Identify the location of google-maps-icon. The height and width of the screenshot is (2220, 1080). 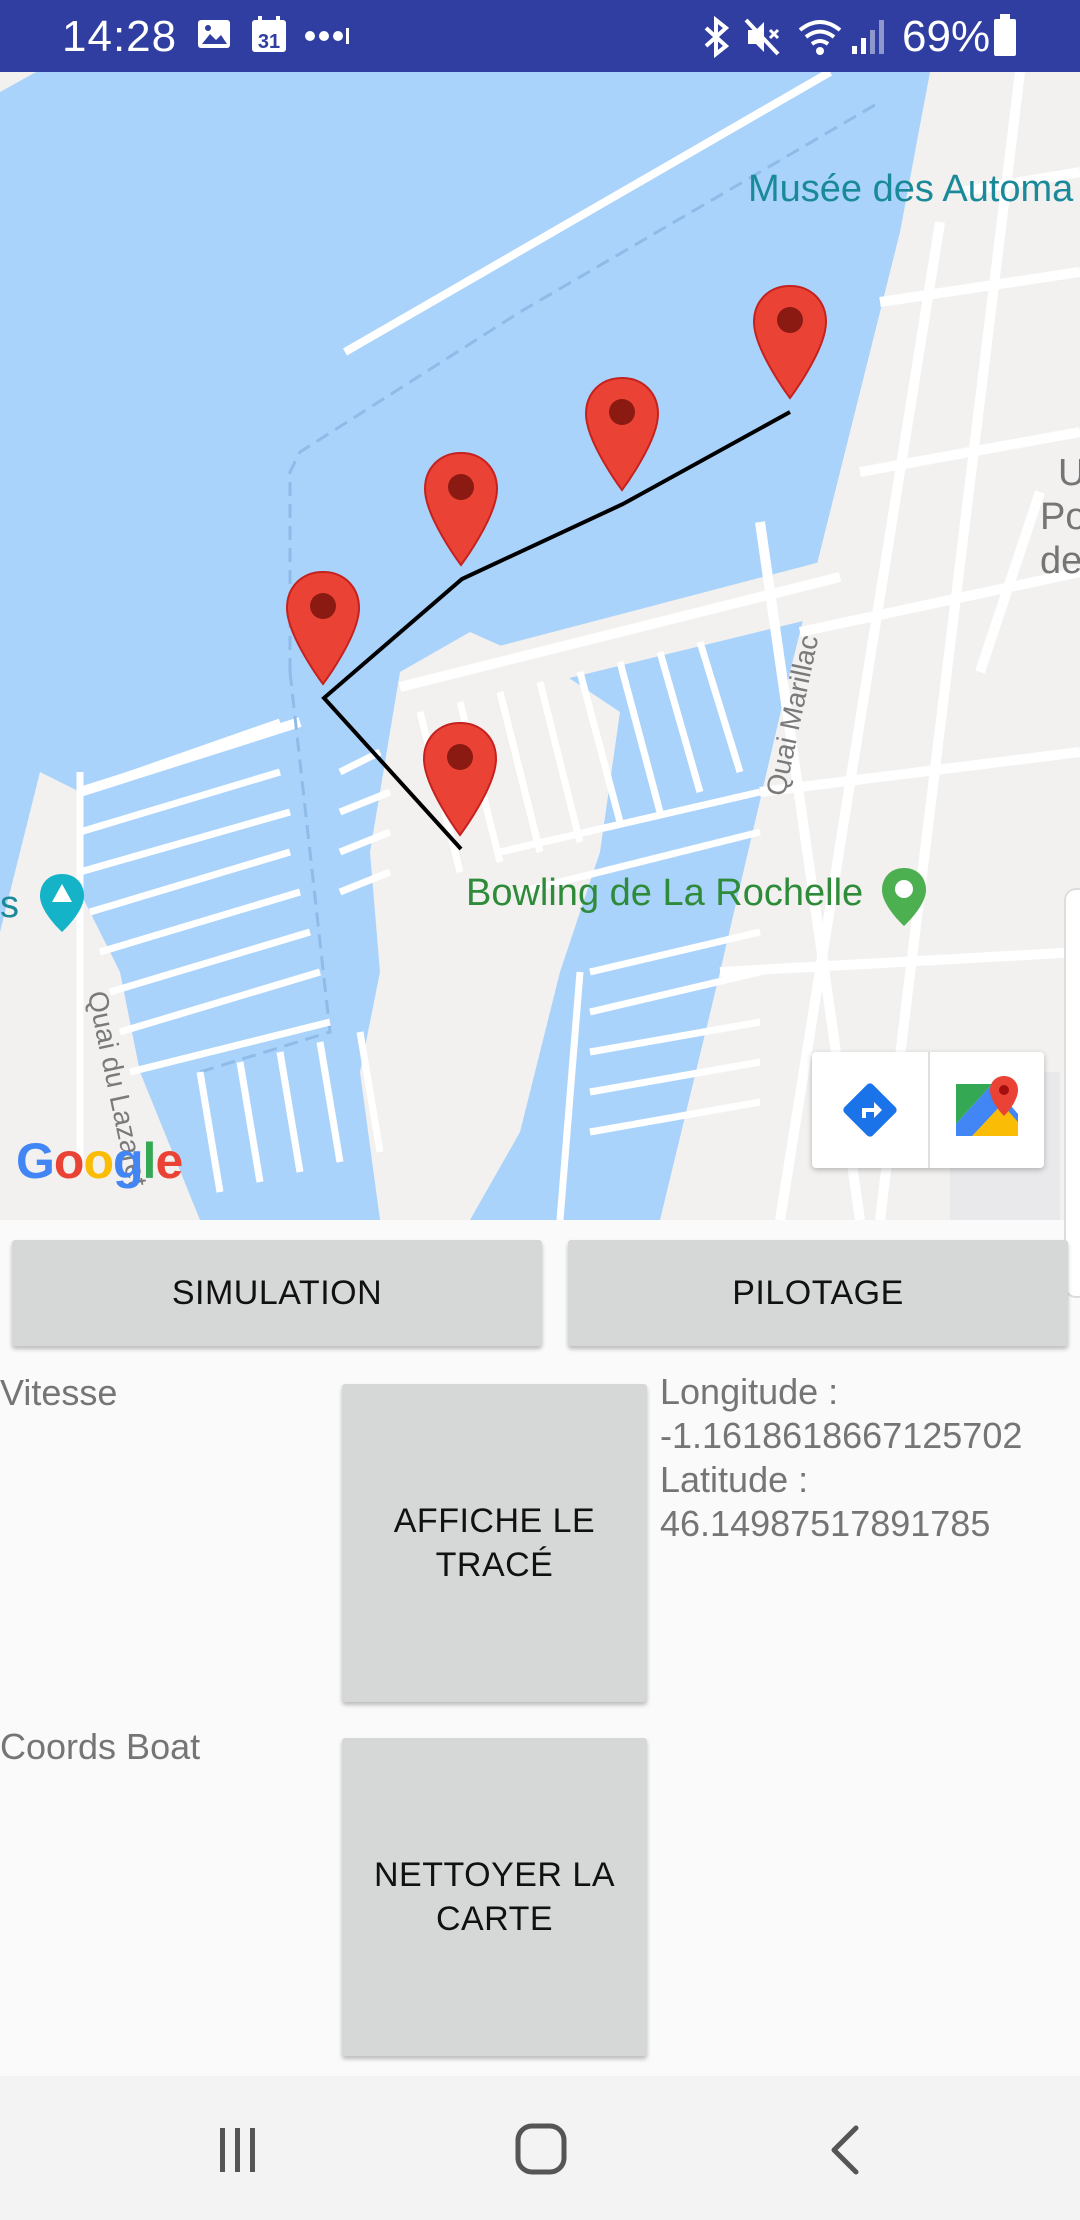
(987, 1109).